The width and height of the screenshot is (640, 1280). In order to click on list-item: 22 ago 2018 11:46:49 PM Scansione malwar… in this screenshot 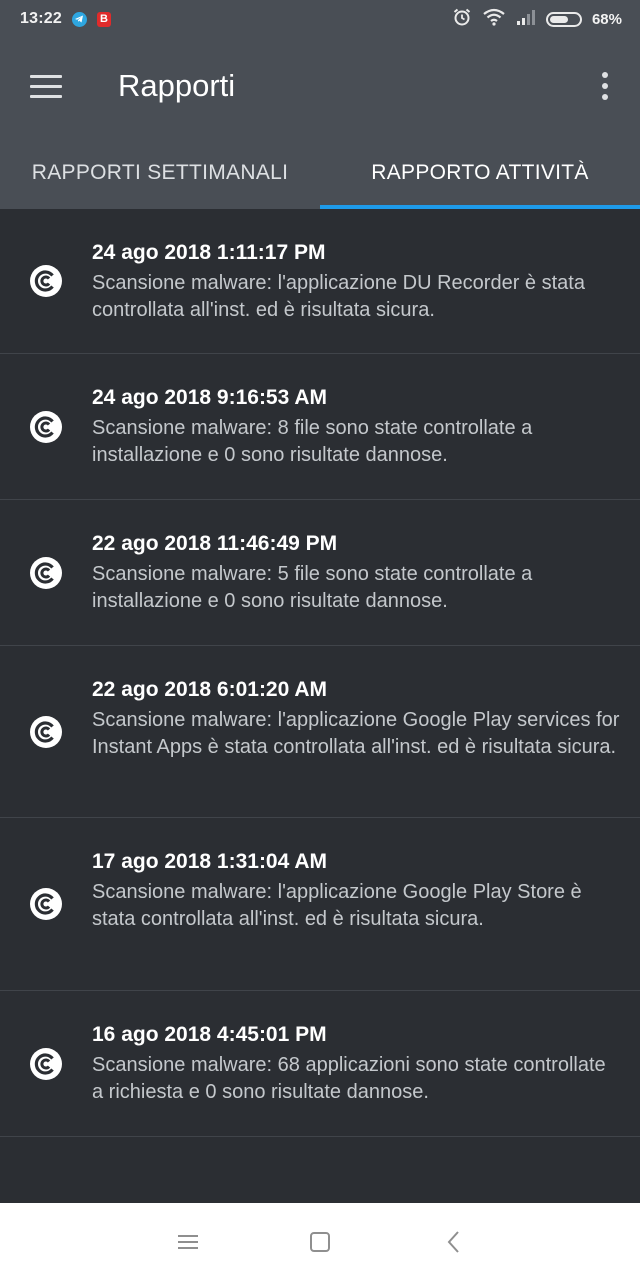, I will do `click(320, 573)`.